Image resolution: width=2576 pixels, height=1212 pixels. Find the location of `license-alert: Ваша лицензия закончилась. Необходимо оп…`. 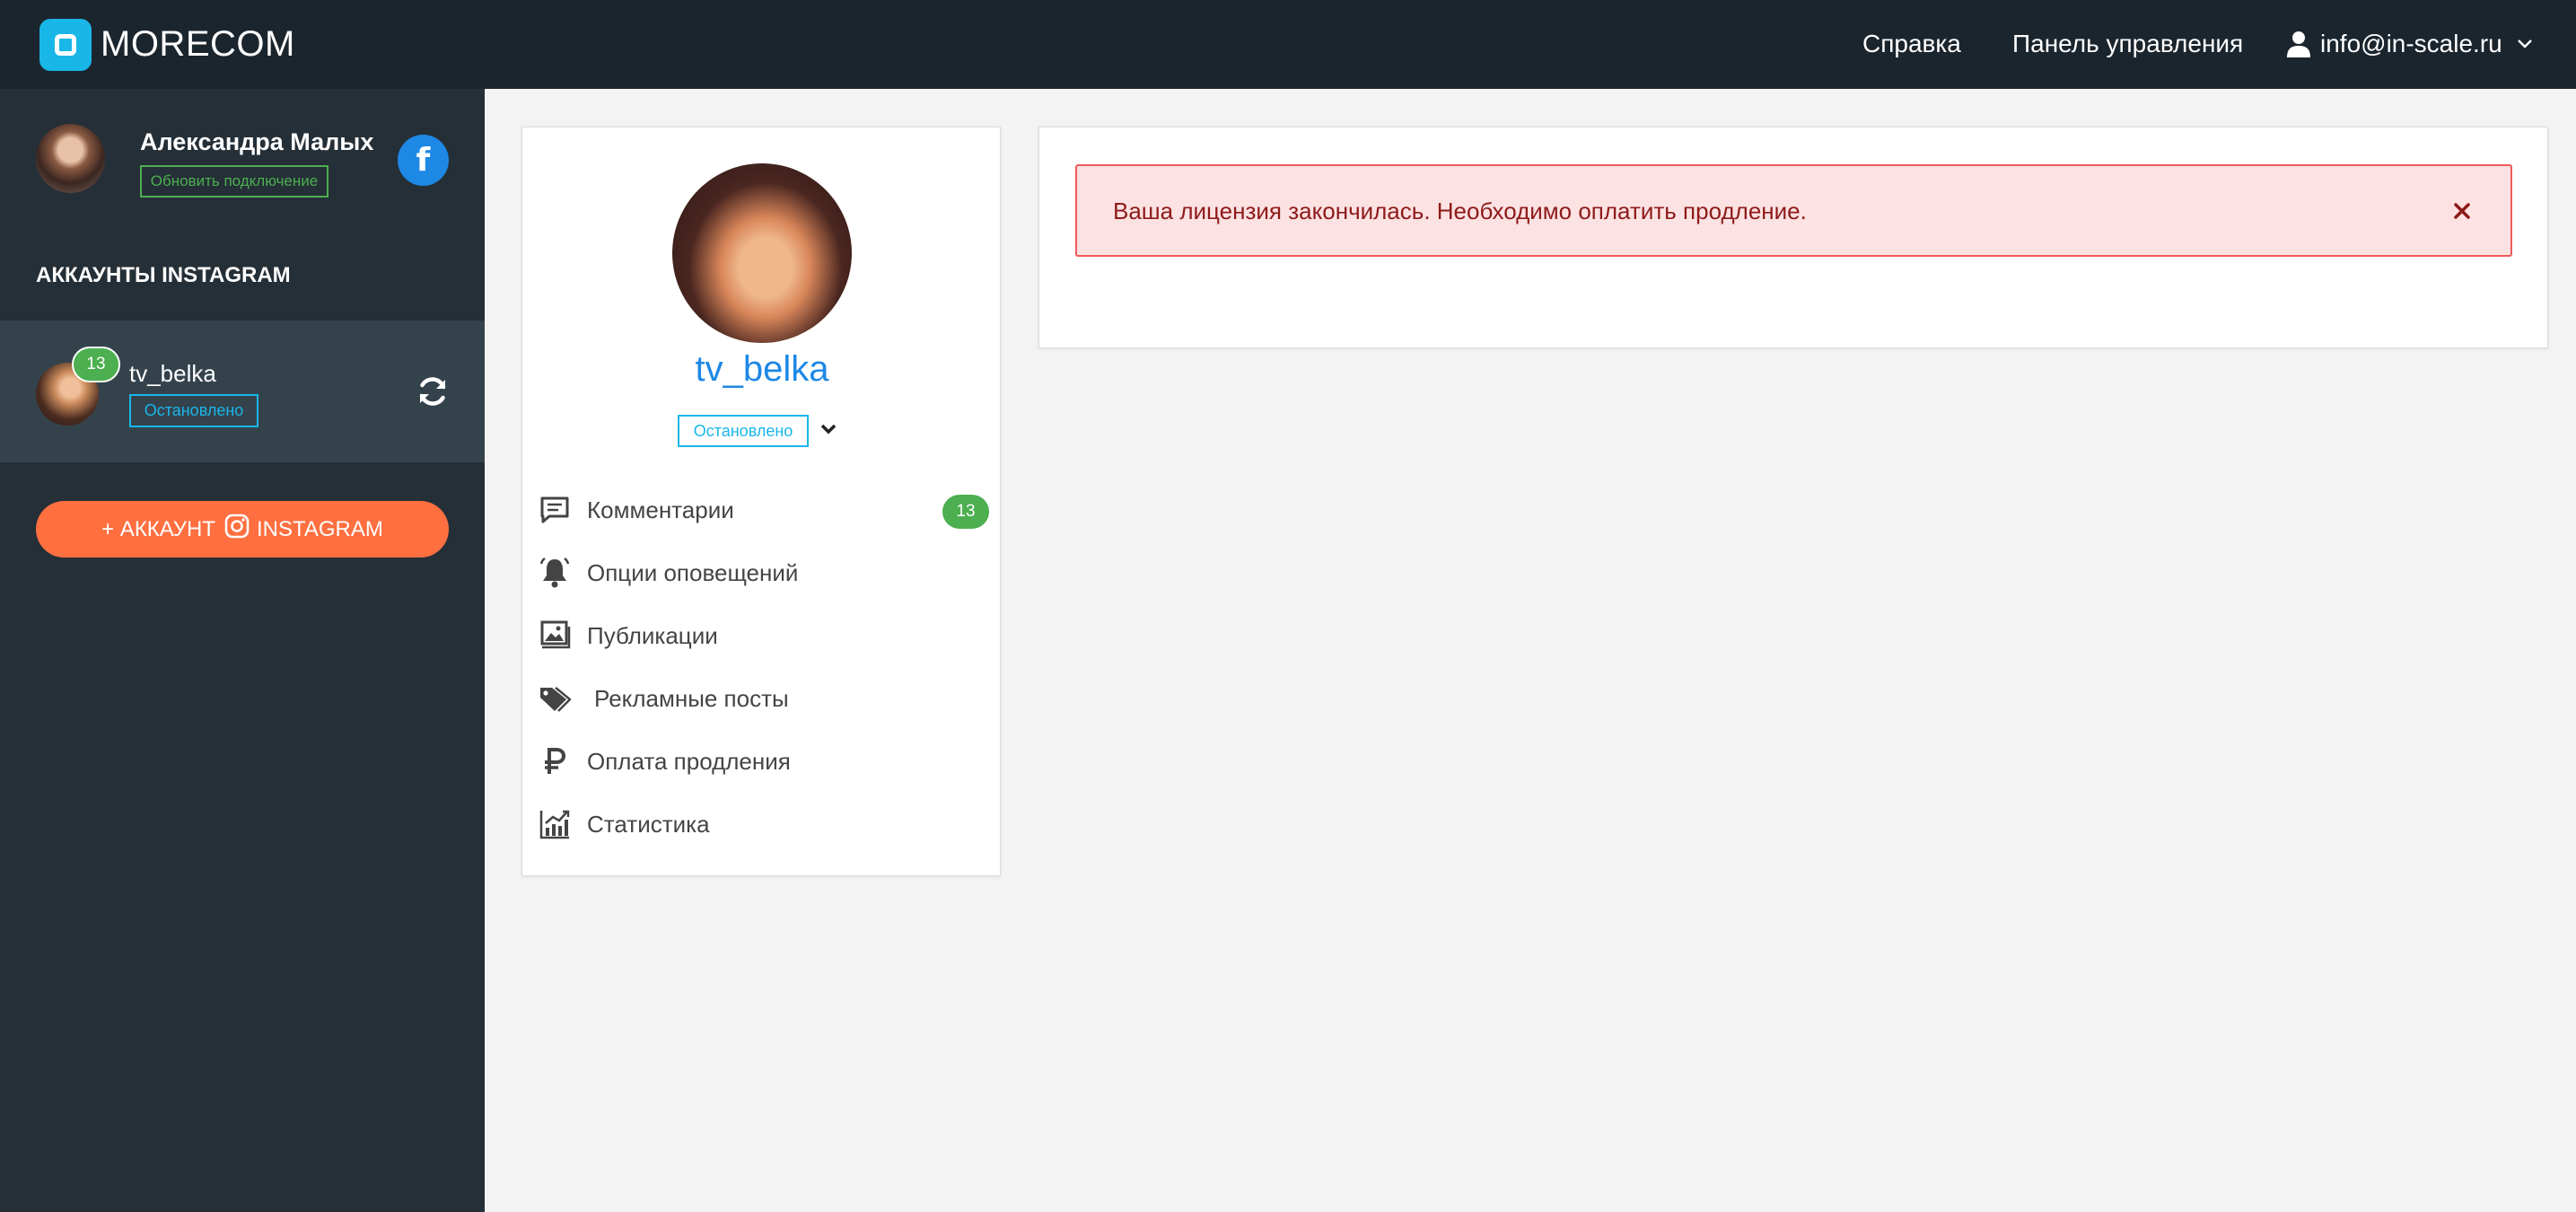

license-alert: Ваша лицензия закончилась. Необходимо оп… is located at coordinates (1793, 211).